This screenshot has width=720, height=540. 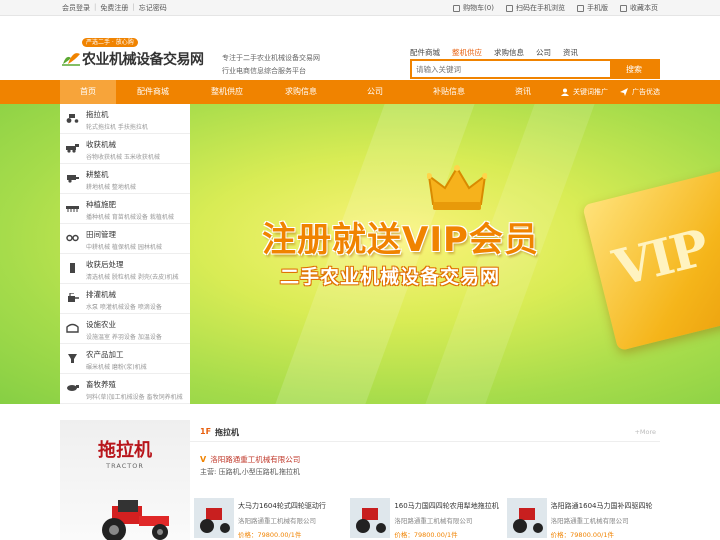 What do you see at coordinates (206, 431) in the screenshot?
I see `floor-number: 1F` at bounding box center [206, 431].